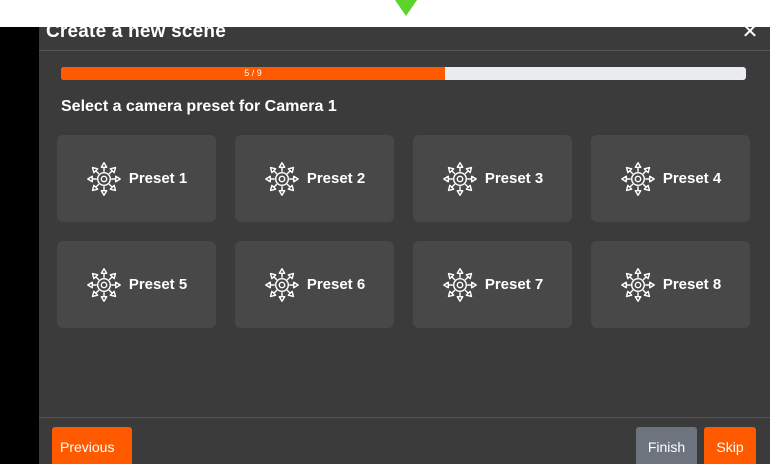  Describe the element at coordinates (404, 50) in the screenshot. I see `header-divider` at that location.